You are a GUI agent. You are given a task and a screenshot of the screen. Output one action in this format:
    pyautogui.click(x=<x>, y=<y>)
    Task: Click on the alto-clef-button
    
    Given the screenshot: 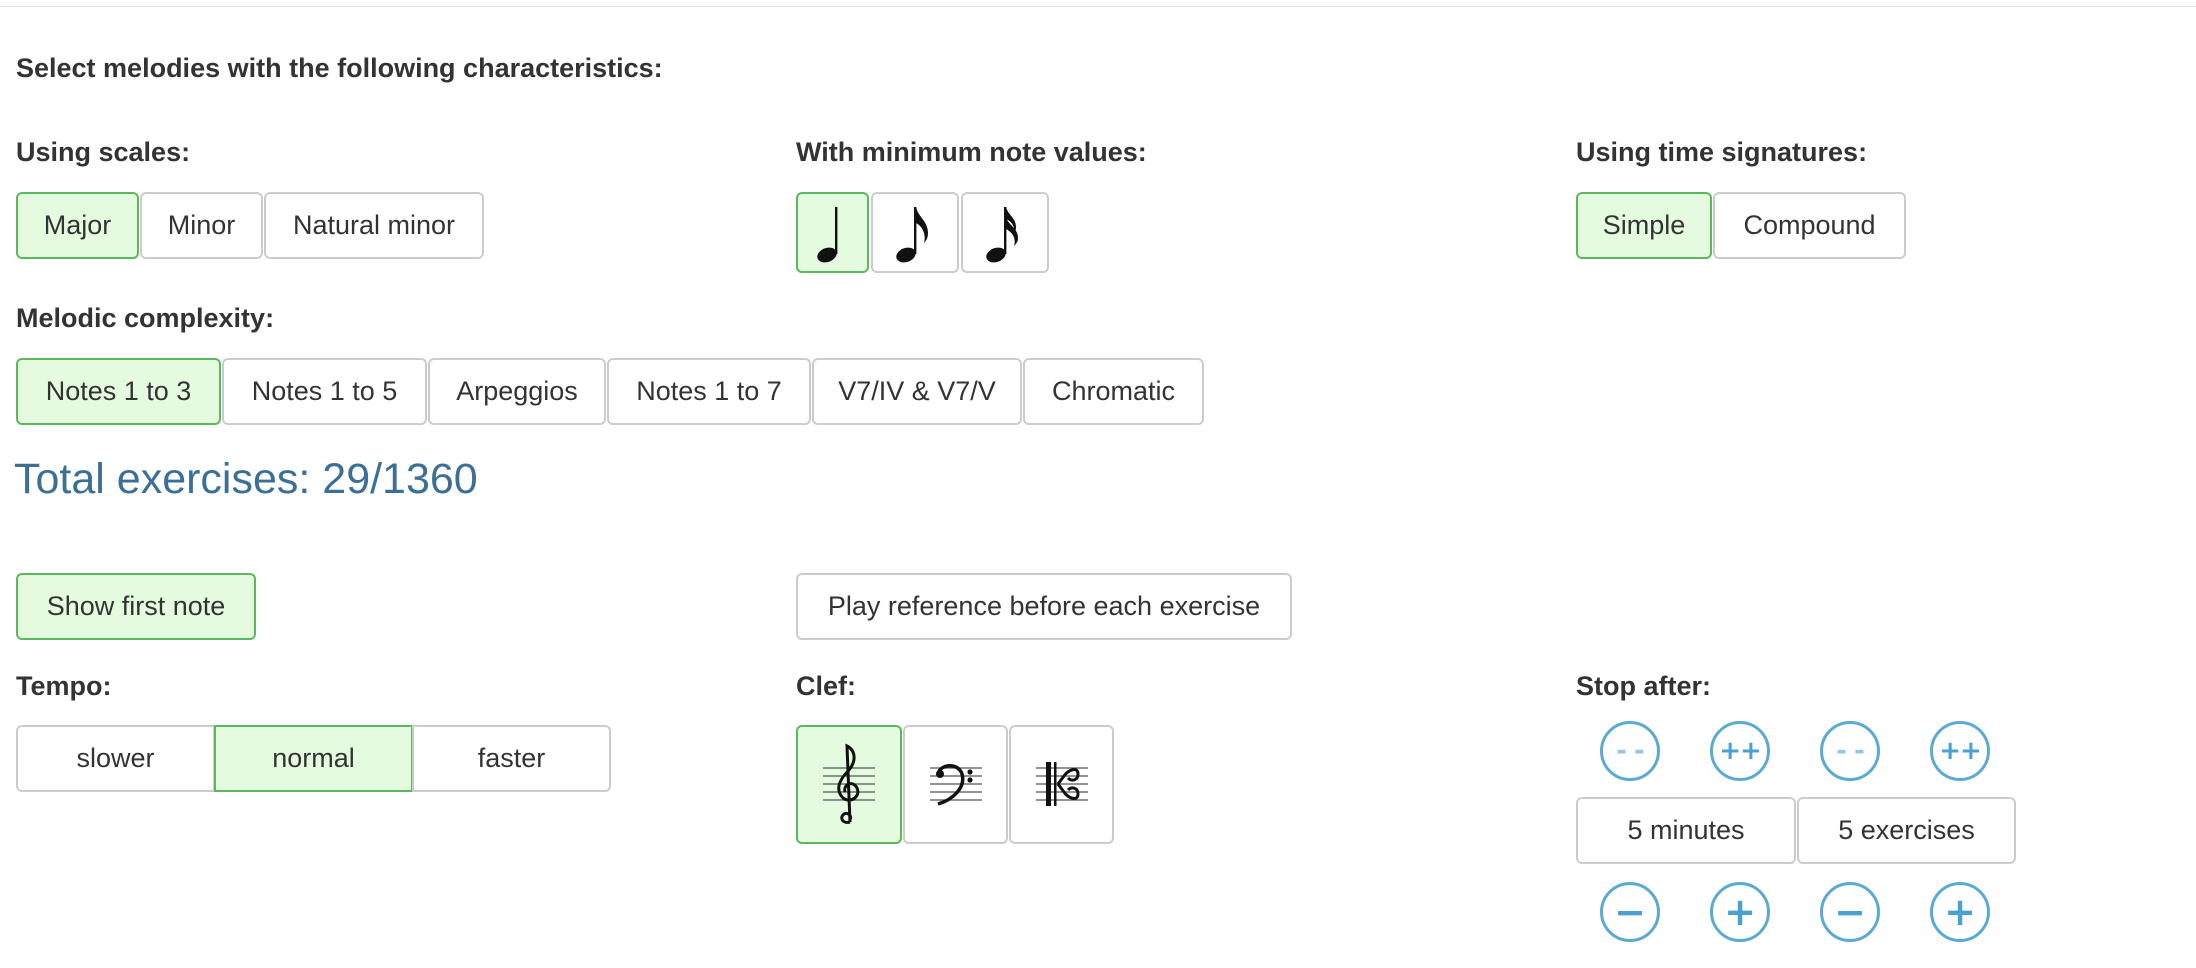 What is the action you would take?
    pyautogui.click(x=1061, y=784)
    